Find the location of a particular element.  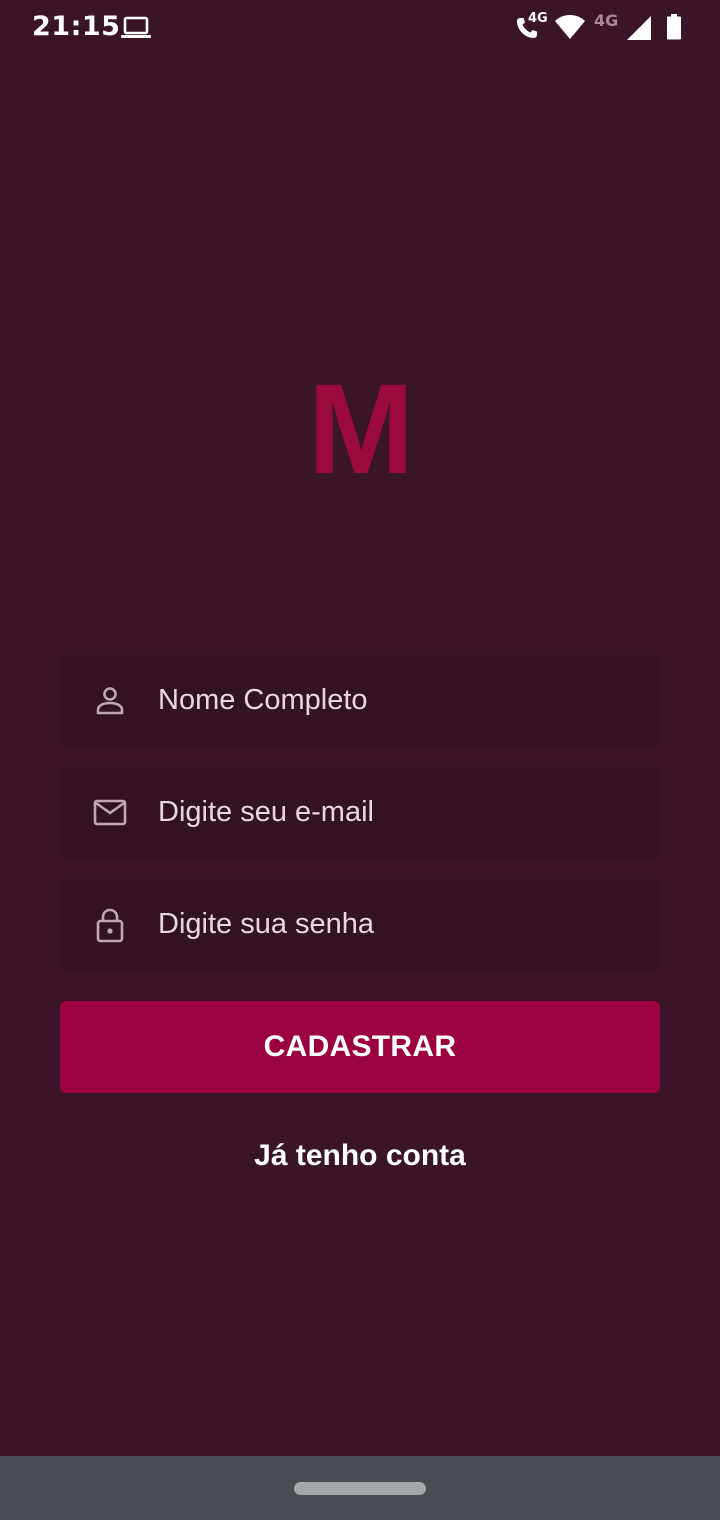

wifi-icon is located at coordinates (570, 27).